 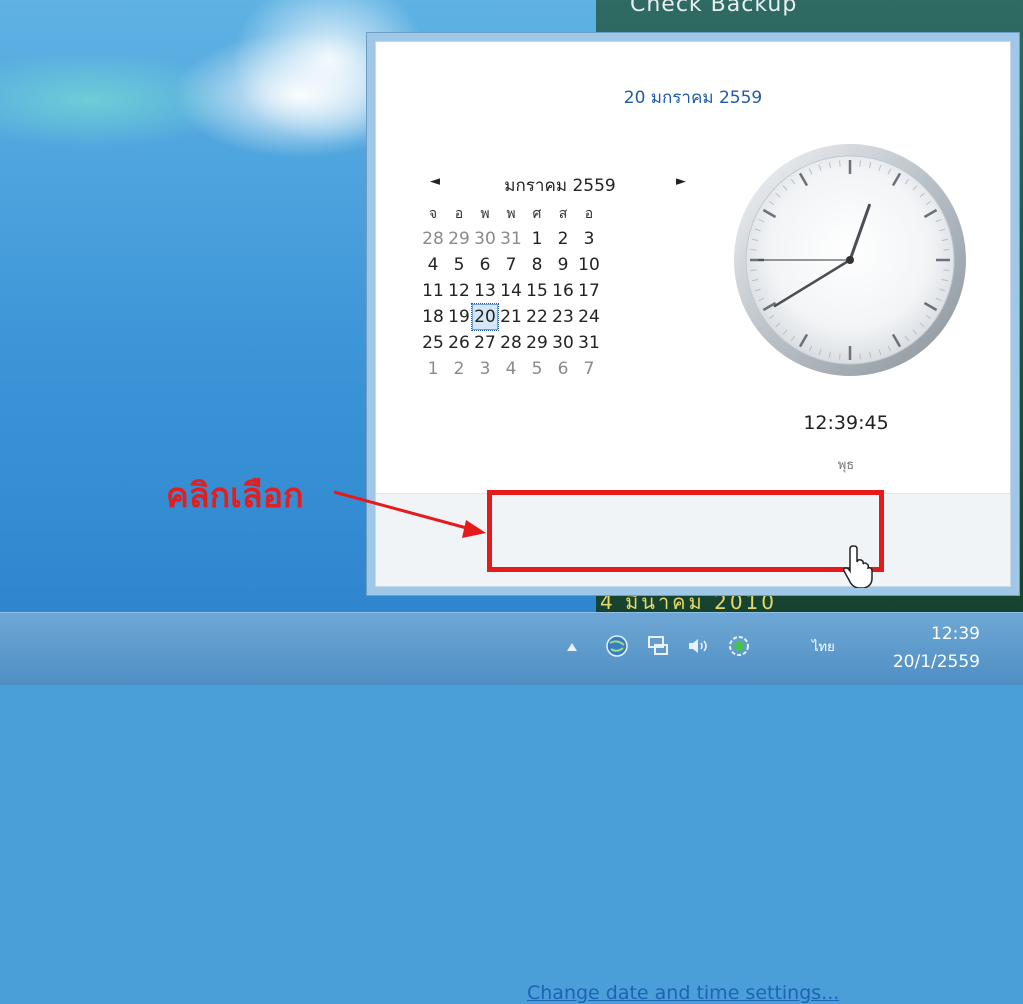 I want to click on long-date-link: 20 มกราคม 2559, so click(x=693, y=97).